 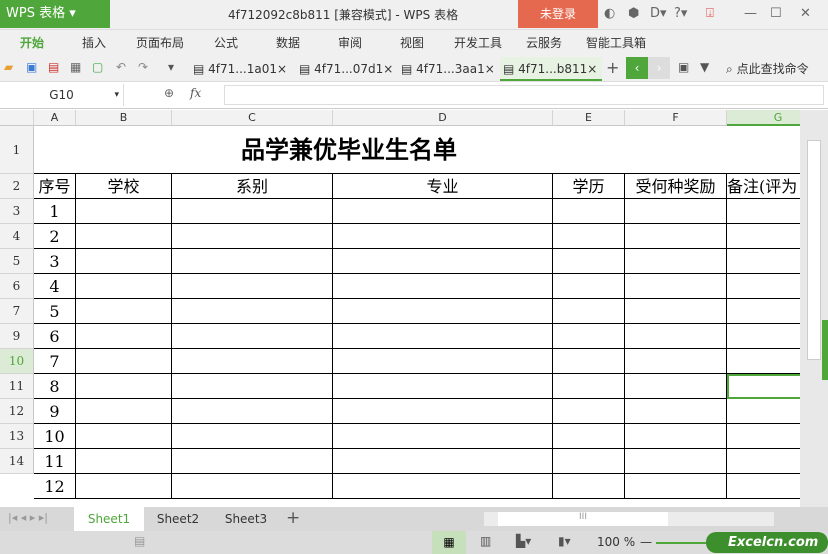 I want to click on sequence-cell: 5, so click(x=55, y=311).